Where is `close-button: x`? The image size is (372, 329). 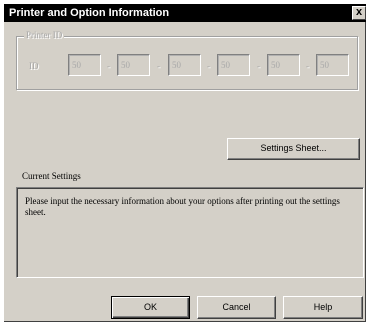
close-button: x is located at coordinates (359, 13).